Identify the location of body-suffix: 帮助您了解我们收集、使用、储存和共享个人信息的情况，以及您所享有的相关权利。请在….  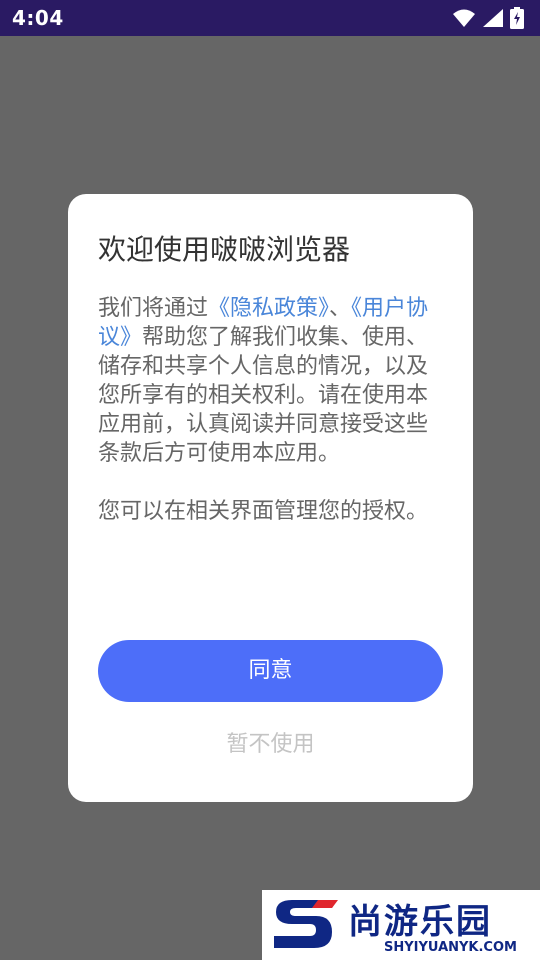
(263, 395).